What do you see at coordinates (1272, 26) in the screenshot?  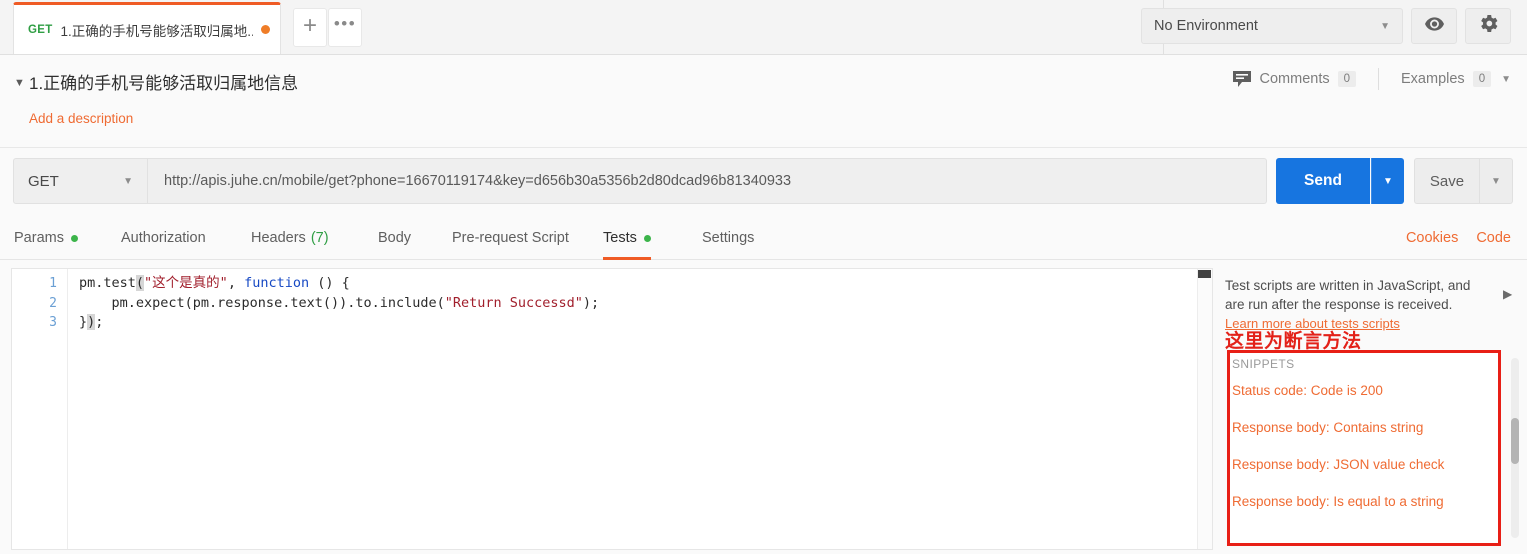 I see `environment-select: No Environment ▼` at bounding box center [1272, 26].